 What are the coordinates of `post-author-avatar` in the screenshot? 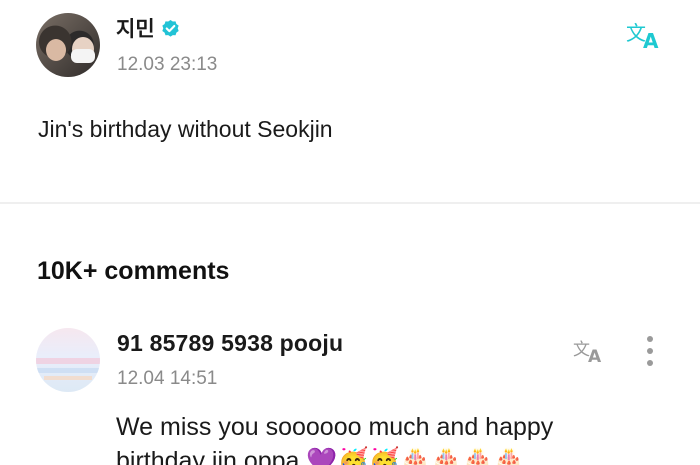 It's located at (68, 45).